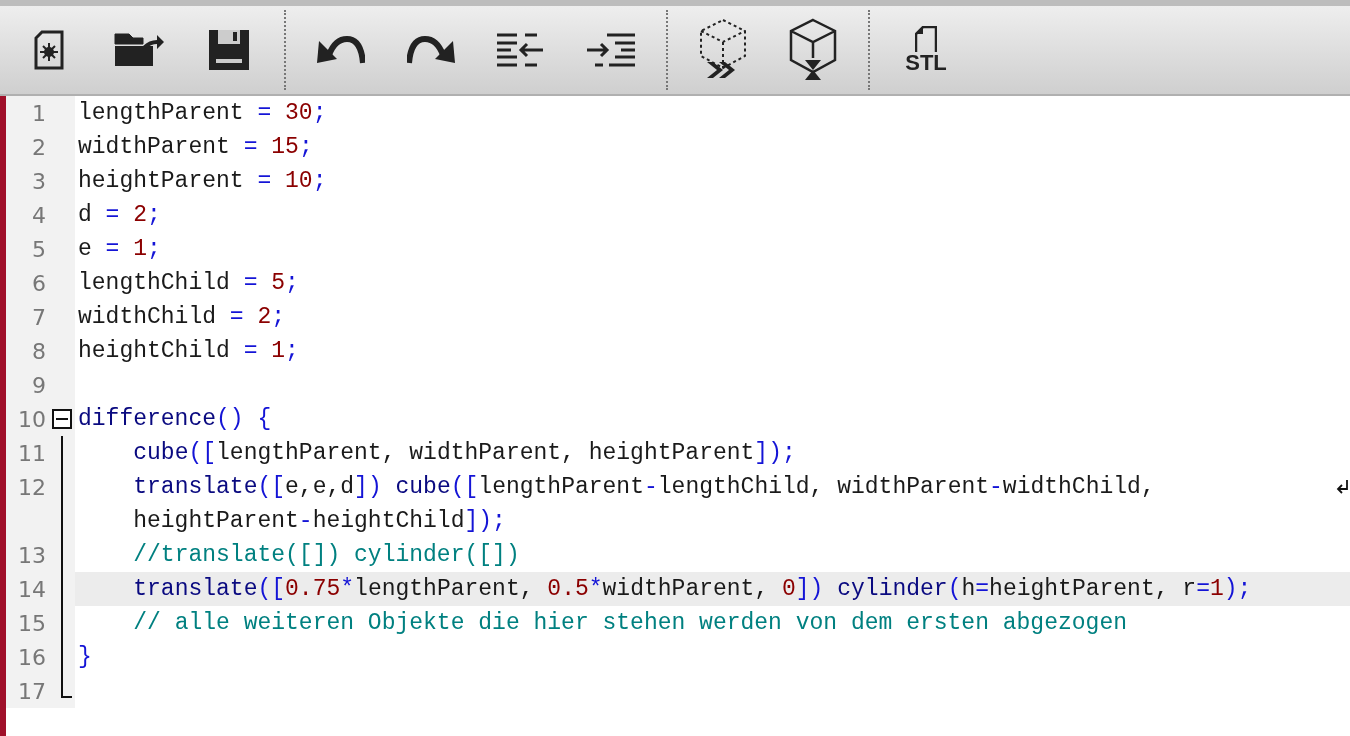  Describe the element at coordinates (39, 181) in the screenshot. I see `line-number: 3` at that location.